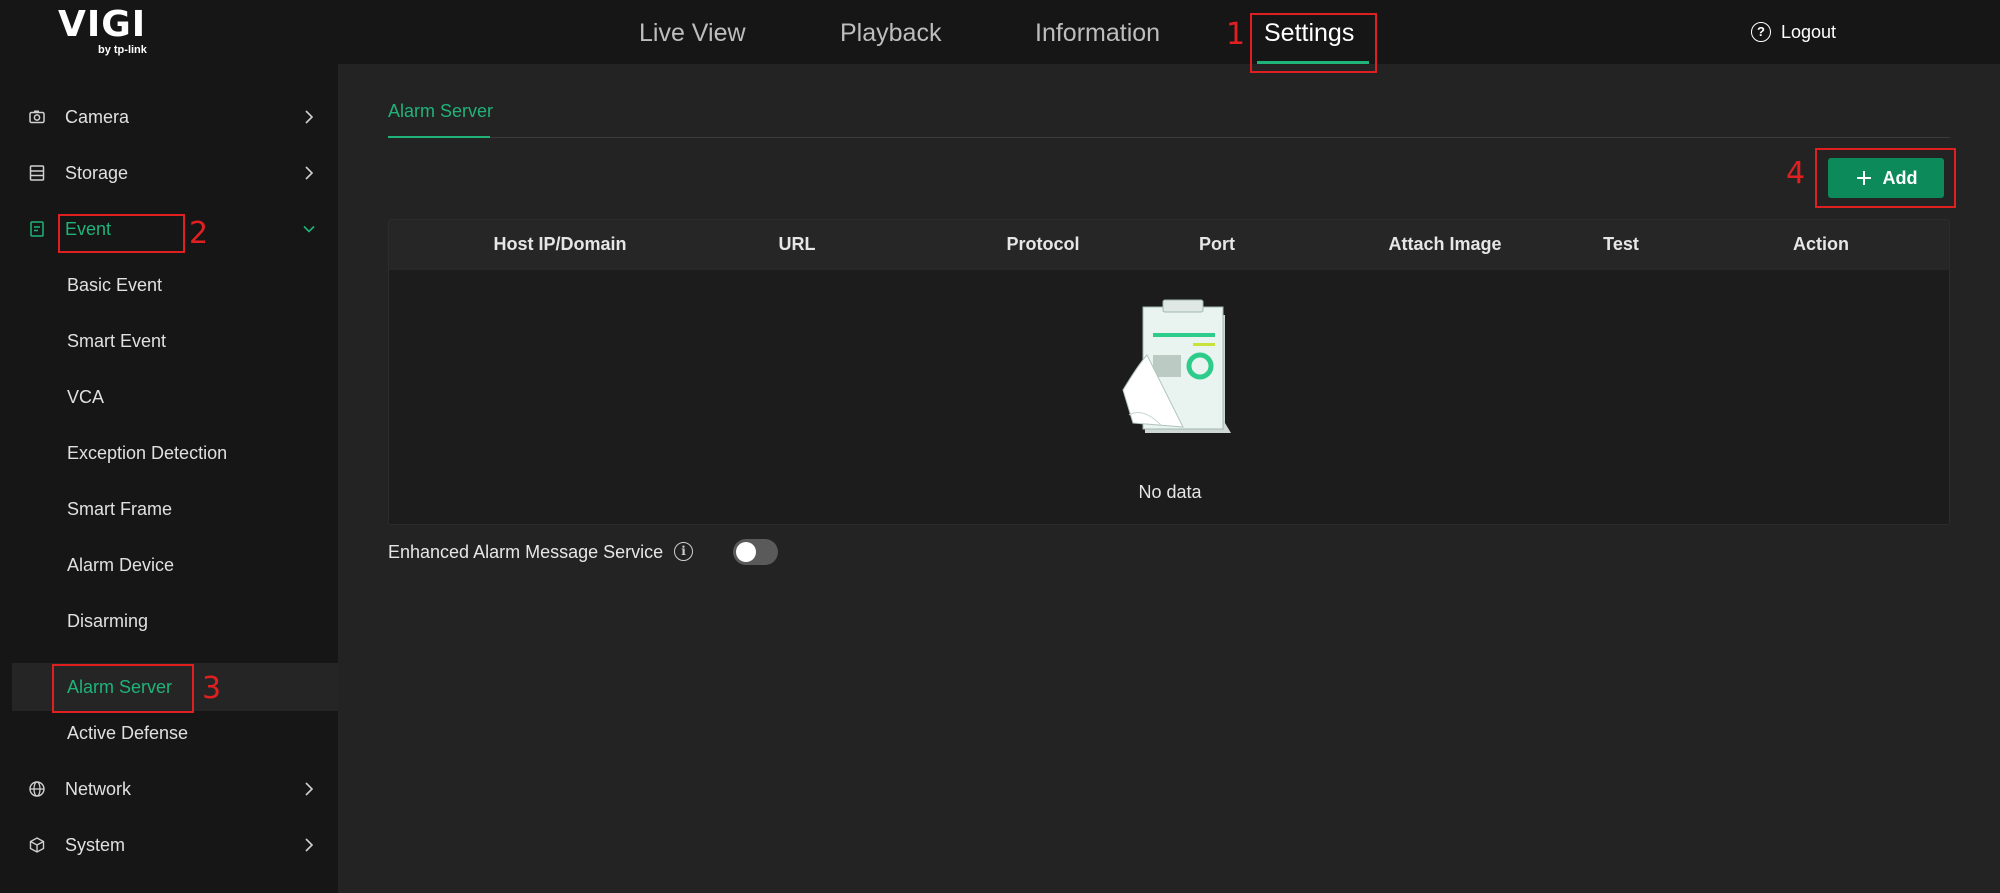 The height and width of the screenshot is (893, 2000). I want to click on annotation-box-settings, so click(1313, 43).